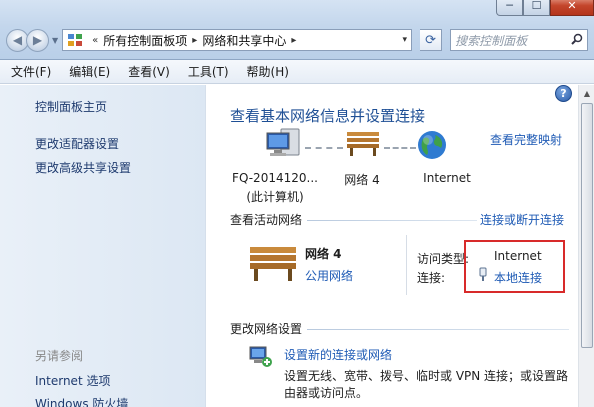  What do you see at coordinates (59, 356) in the screenshot?
I see `see-also-heading: 另请参阅` at bounding box center [59, 356].